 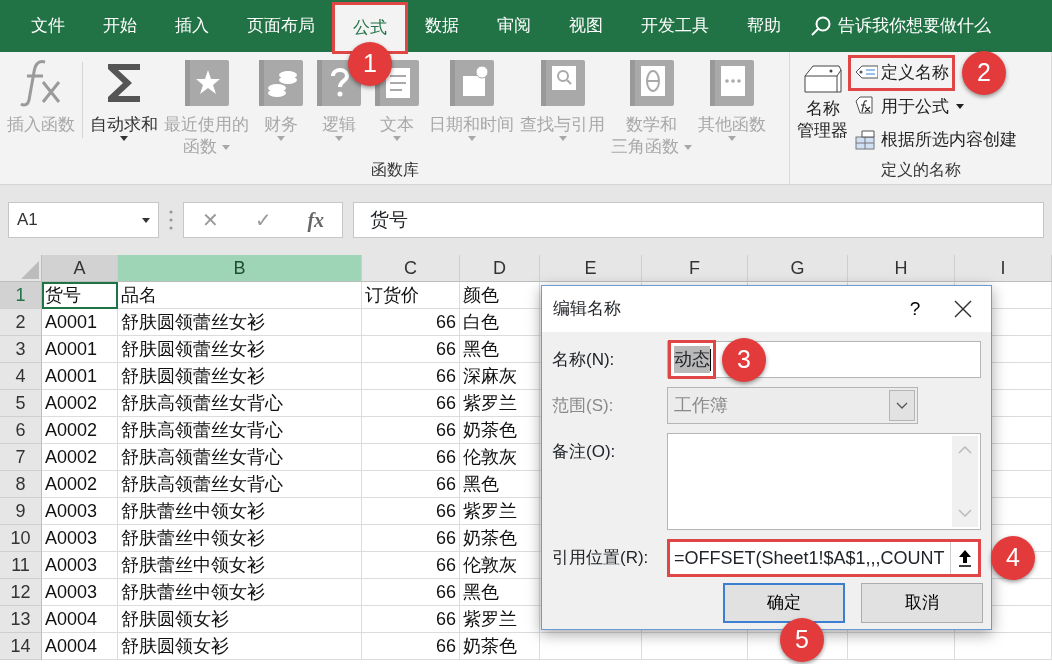 What do you see at coordinates (914, 26) in the screenshot?
I see `tell-me-text: 告诉我你想要做什么` at bounding box center [914, 26].